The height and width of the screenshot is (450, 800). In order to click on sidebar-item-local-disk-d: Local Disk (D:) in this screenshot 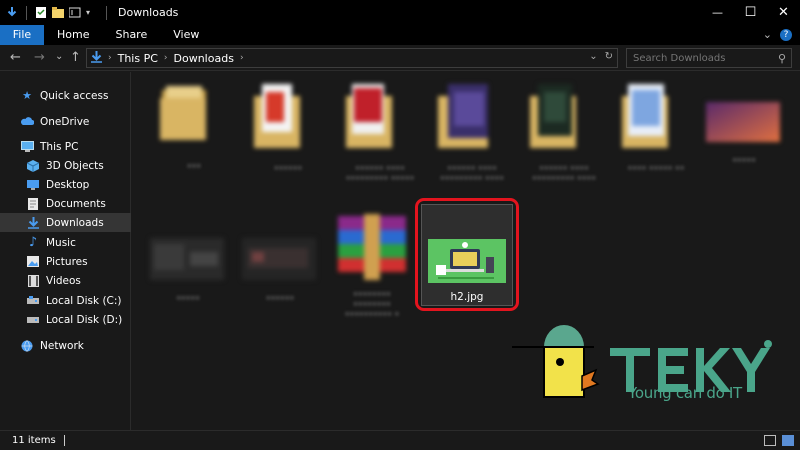, I will do `click(65, 319)`.